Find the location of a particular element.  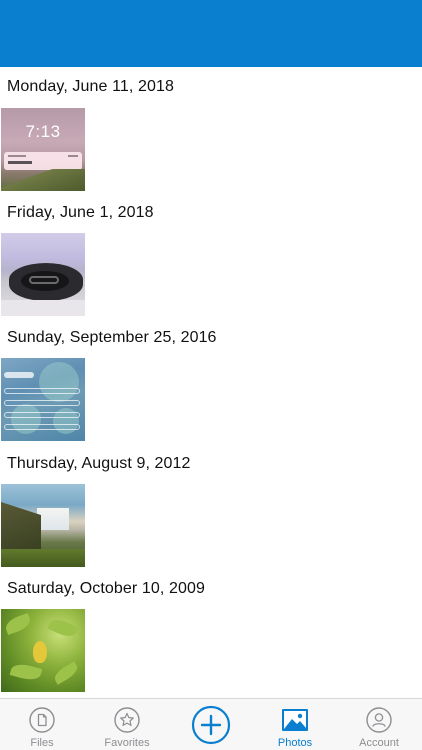

tab-label: Account is located at coordinates (379, 743).